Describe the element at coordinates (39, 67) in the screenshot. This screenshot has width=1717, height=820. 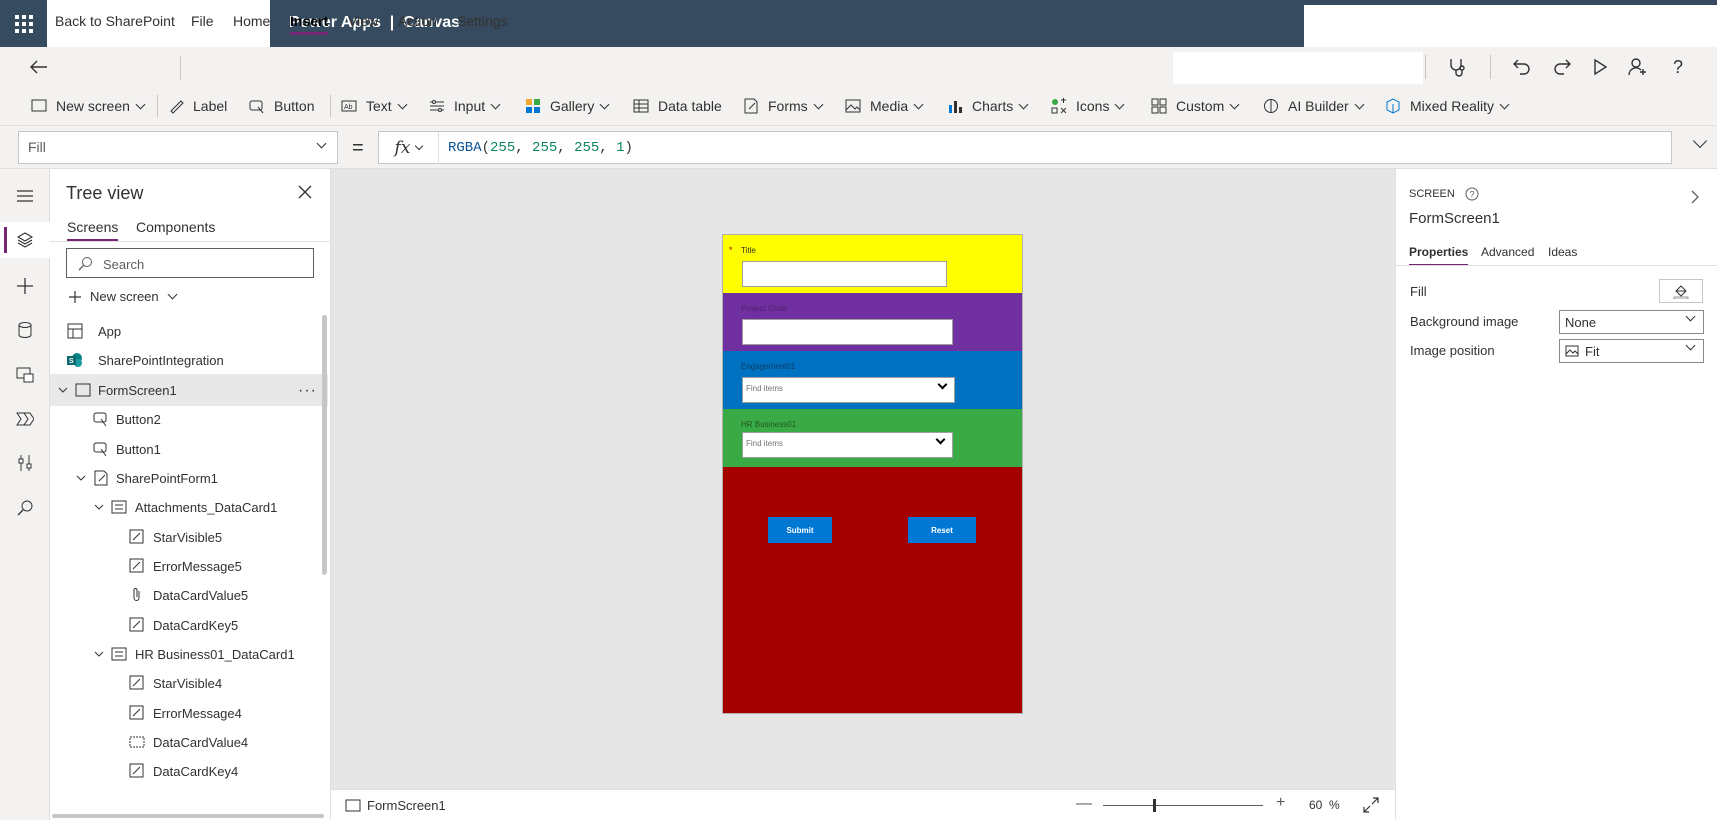
I see `back-arrow-icon` at that location.